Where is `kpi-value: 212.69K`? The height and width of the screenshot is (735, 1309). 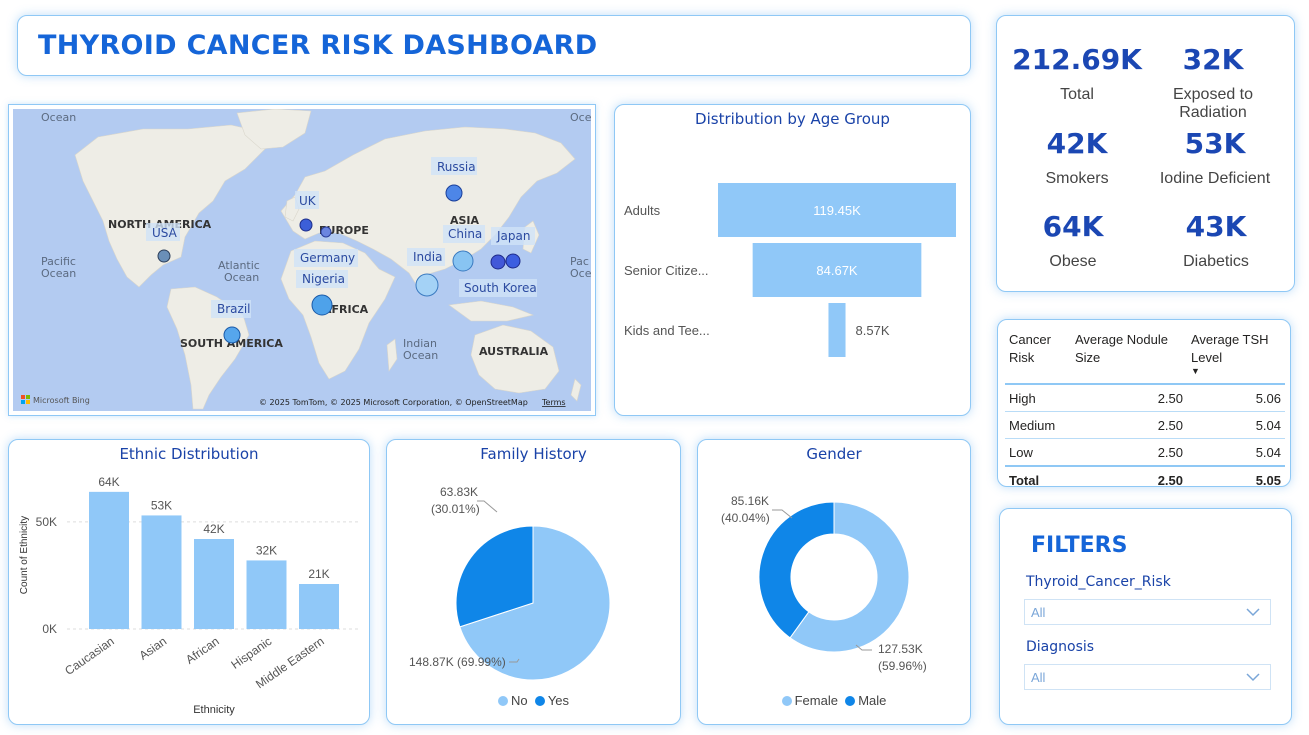
kpi-value: 212.69K is located at coordinates (1077, 59).